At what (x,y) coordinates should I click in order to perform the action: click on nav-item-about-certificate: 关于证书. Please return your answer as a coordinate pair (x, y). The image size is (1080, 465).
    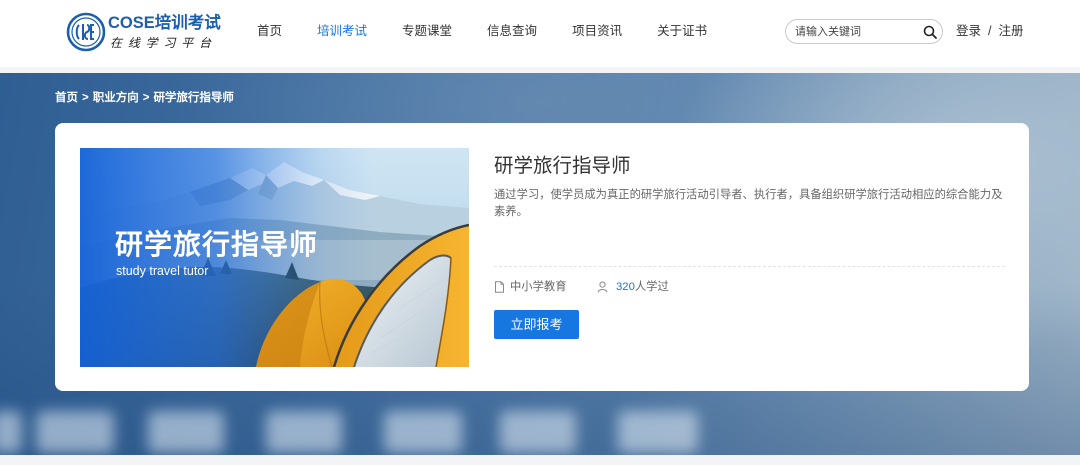
    Looking at the image, I should click on (682, 31).